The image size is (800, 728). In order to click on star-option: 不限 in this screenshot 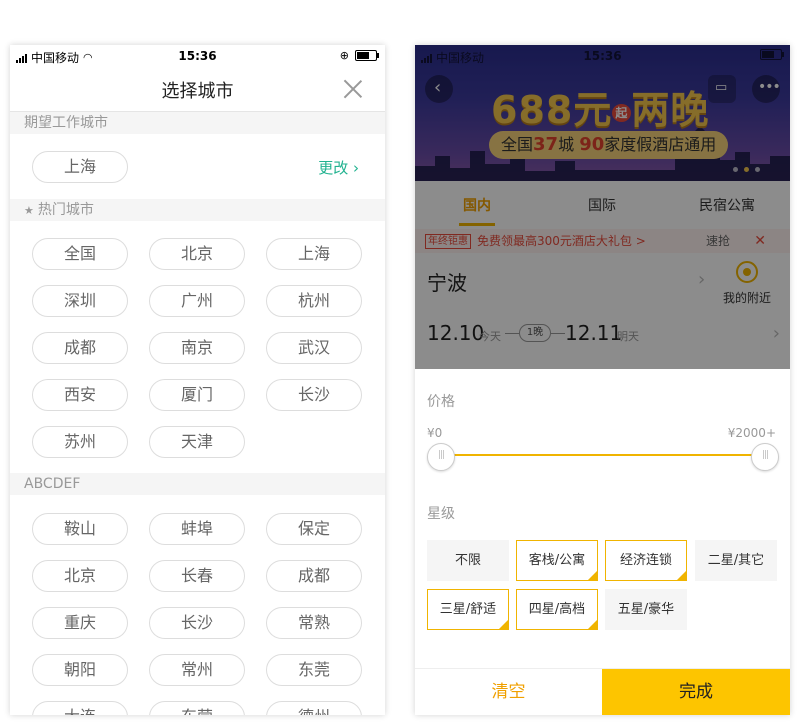, I will do `click(468, 560)`.